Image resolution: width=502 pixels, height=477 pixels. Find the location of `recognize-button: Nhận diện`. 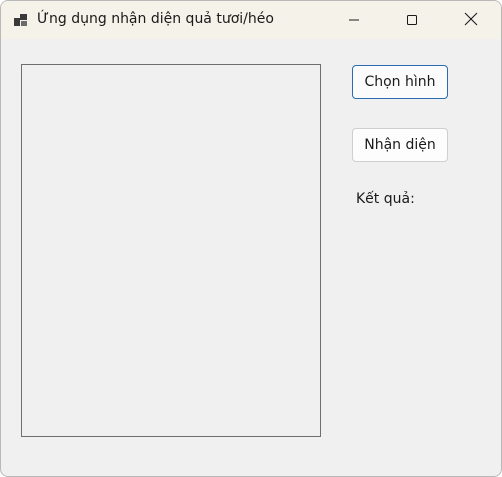

recognize-button: Nhận diện is located at coordinates (400, 145).